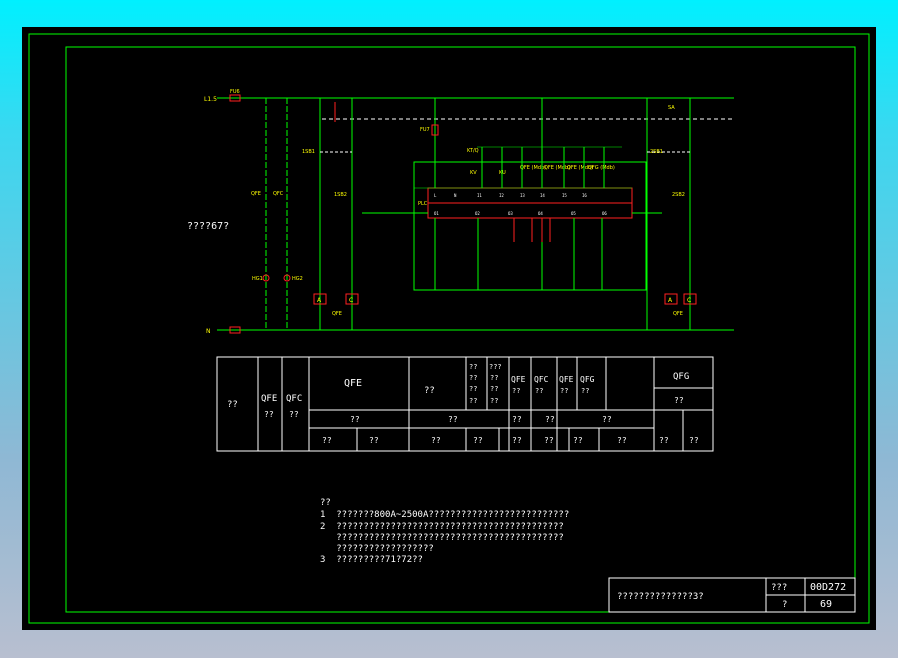 Image resolution: width=898 pixels, height=658 pixels. Describe the element at coordinates (656, 152) in the screenshot. I see `sb-right-1: 2SB1` at that location.